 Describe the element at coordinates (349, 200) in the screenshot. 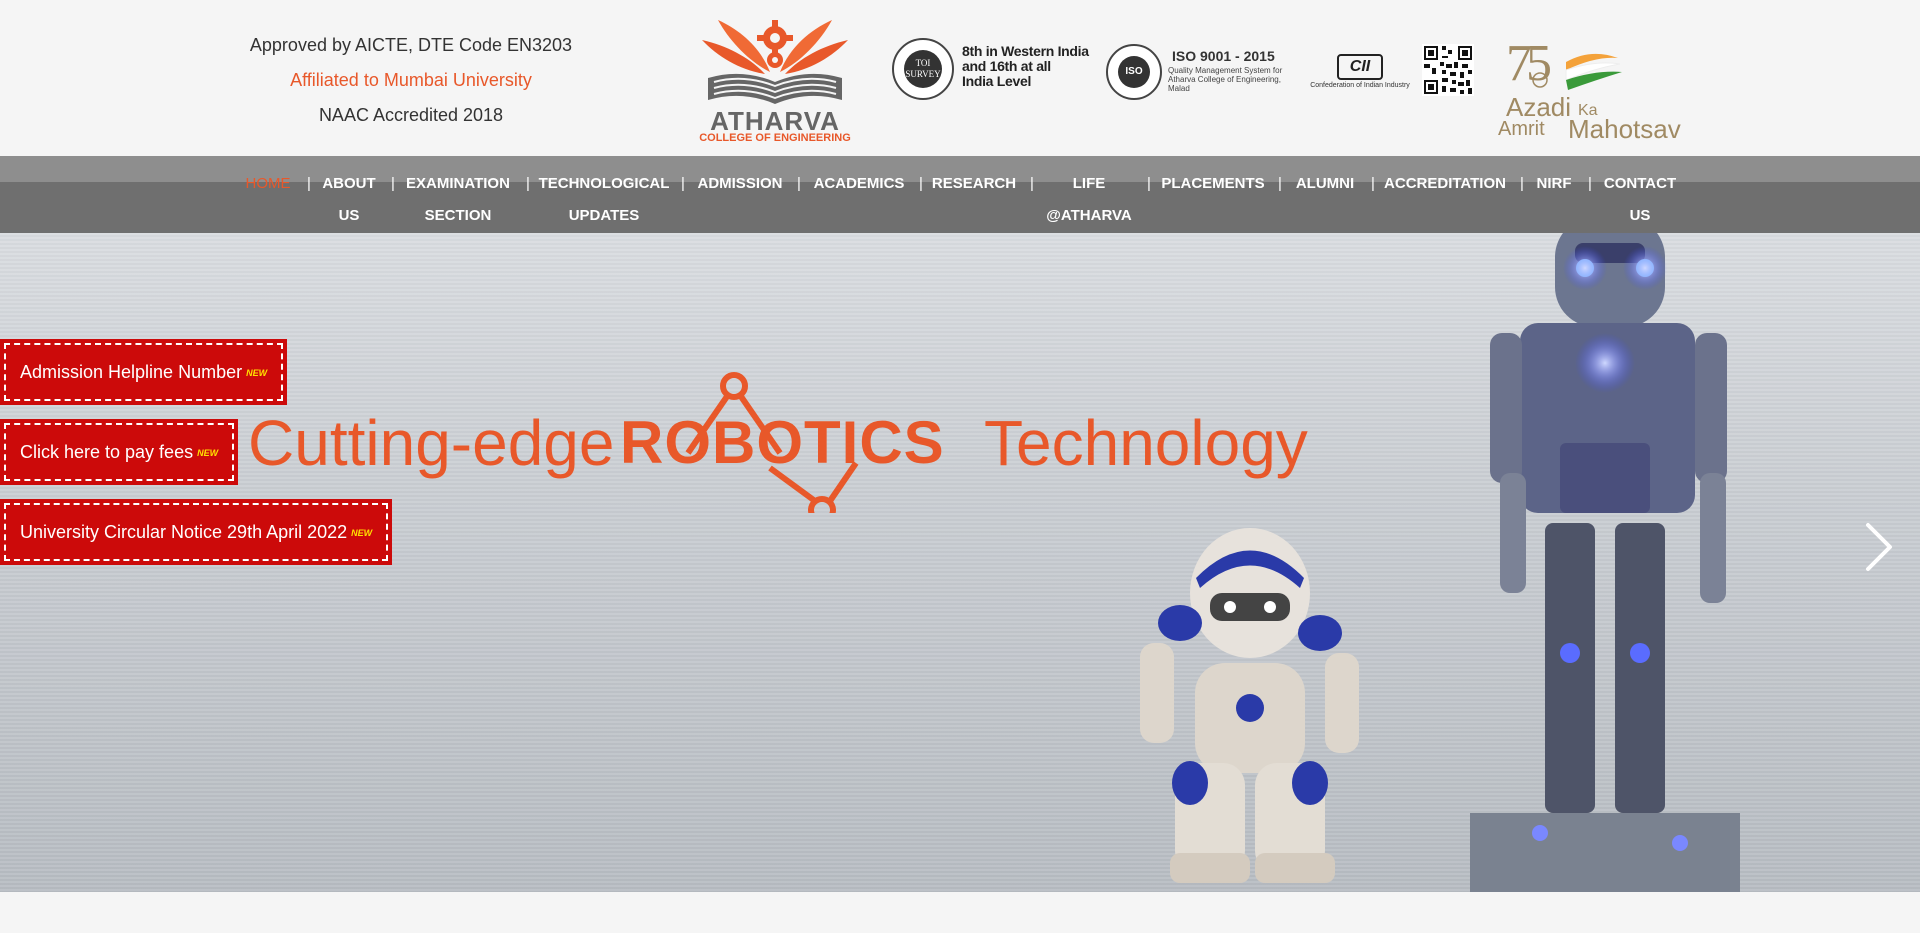

I see `nav-about-us: ABOUT US` at that location.